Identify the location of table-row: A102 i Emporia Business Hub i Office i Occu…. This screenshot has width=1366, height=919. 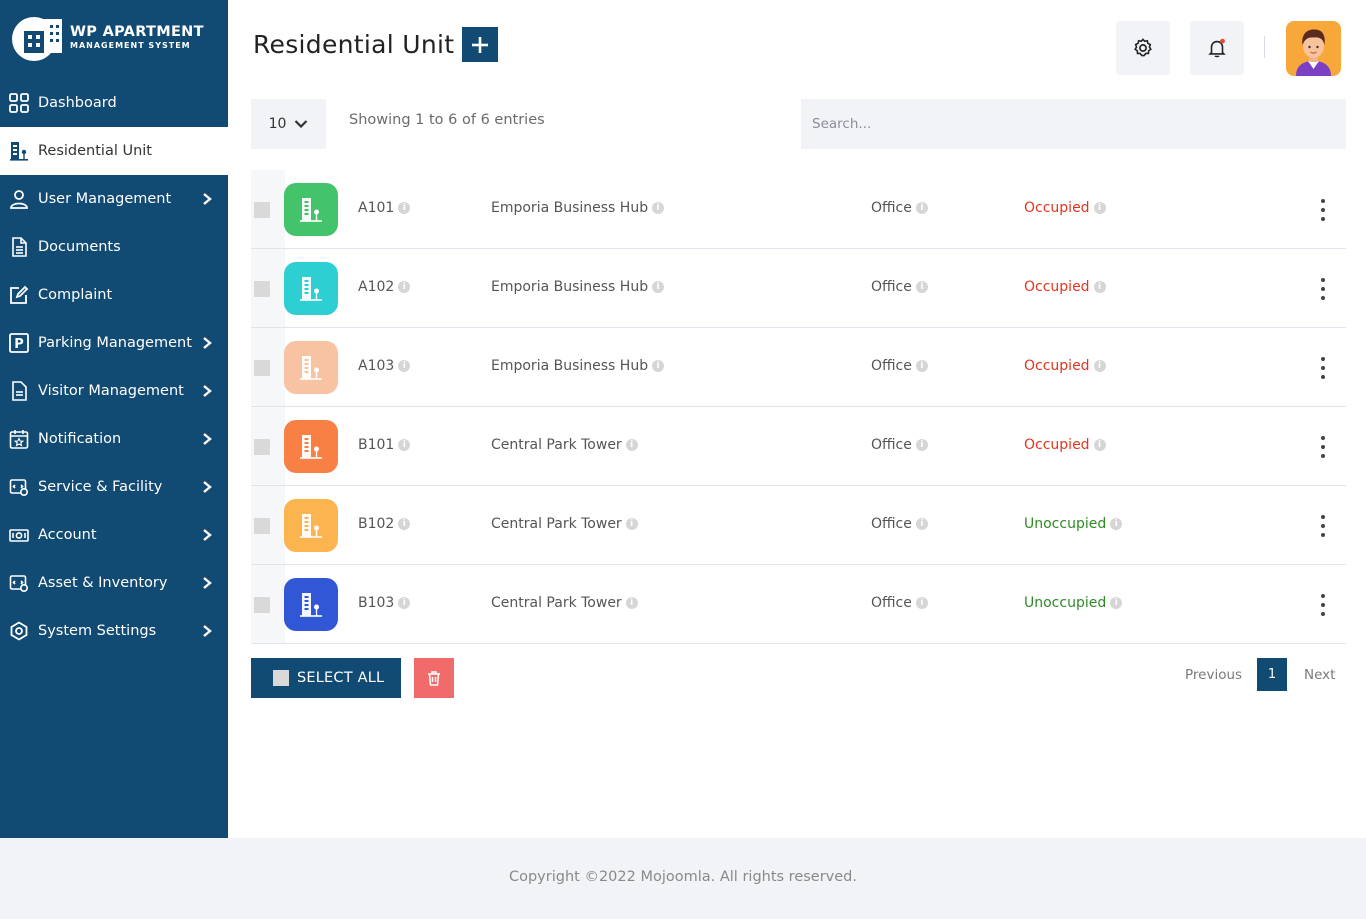
(798, 288).